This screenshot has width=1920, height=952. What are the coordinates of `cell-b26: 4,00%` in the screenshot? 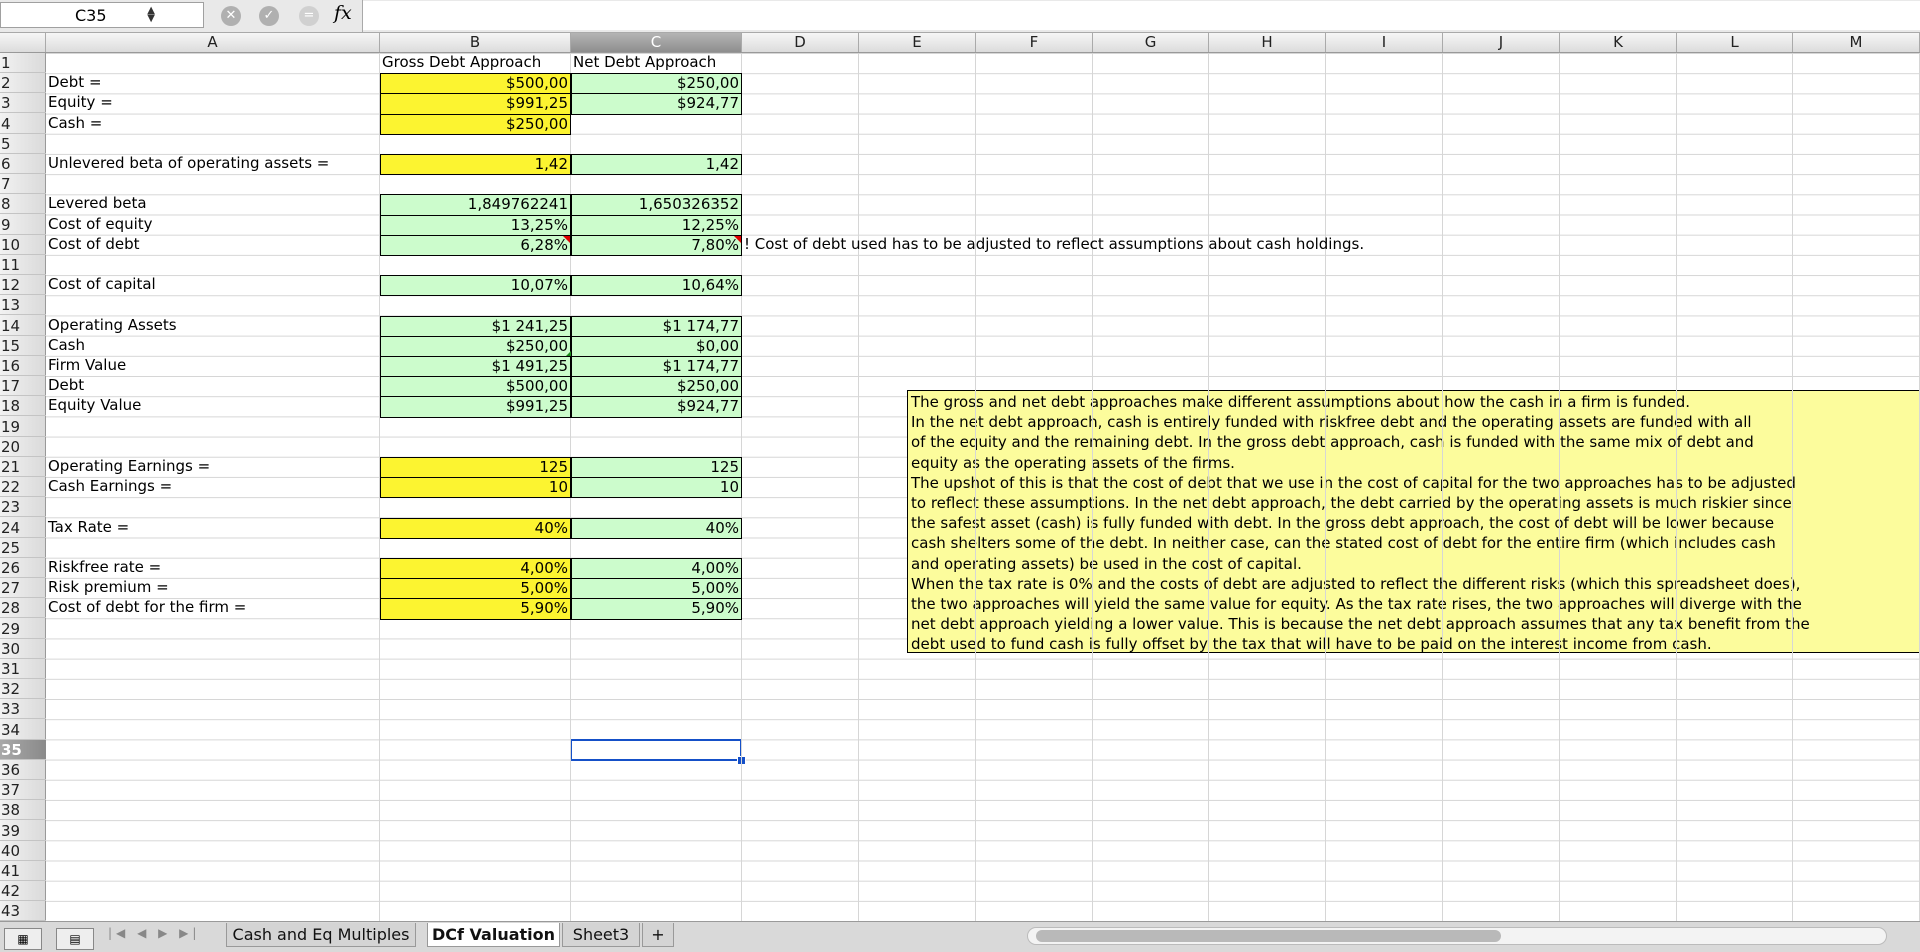 It's located at (475, 569).